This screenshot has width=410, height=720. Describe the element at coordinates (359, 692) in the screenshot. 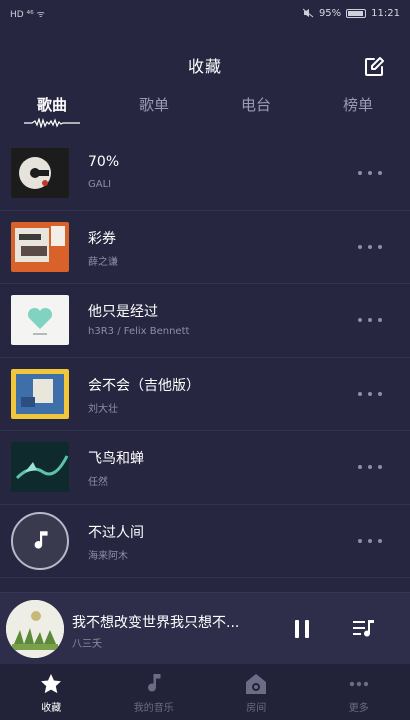

I see `nav-more: 更多` at that location.